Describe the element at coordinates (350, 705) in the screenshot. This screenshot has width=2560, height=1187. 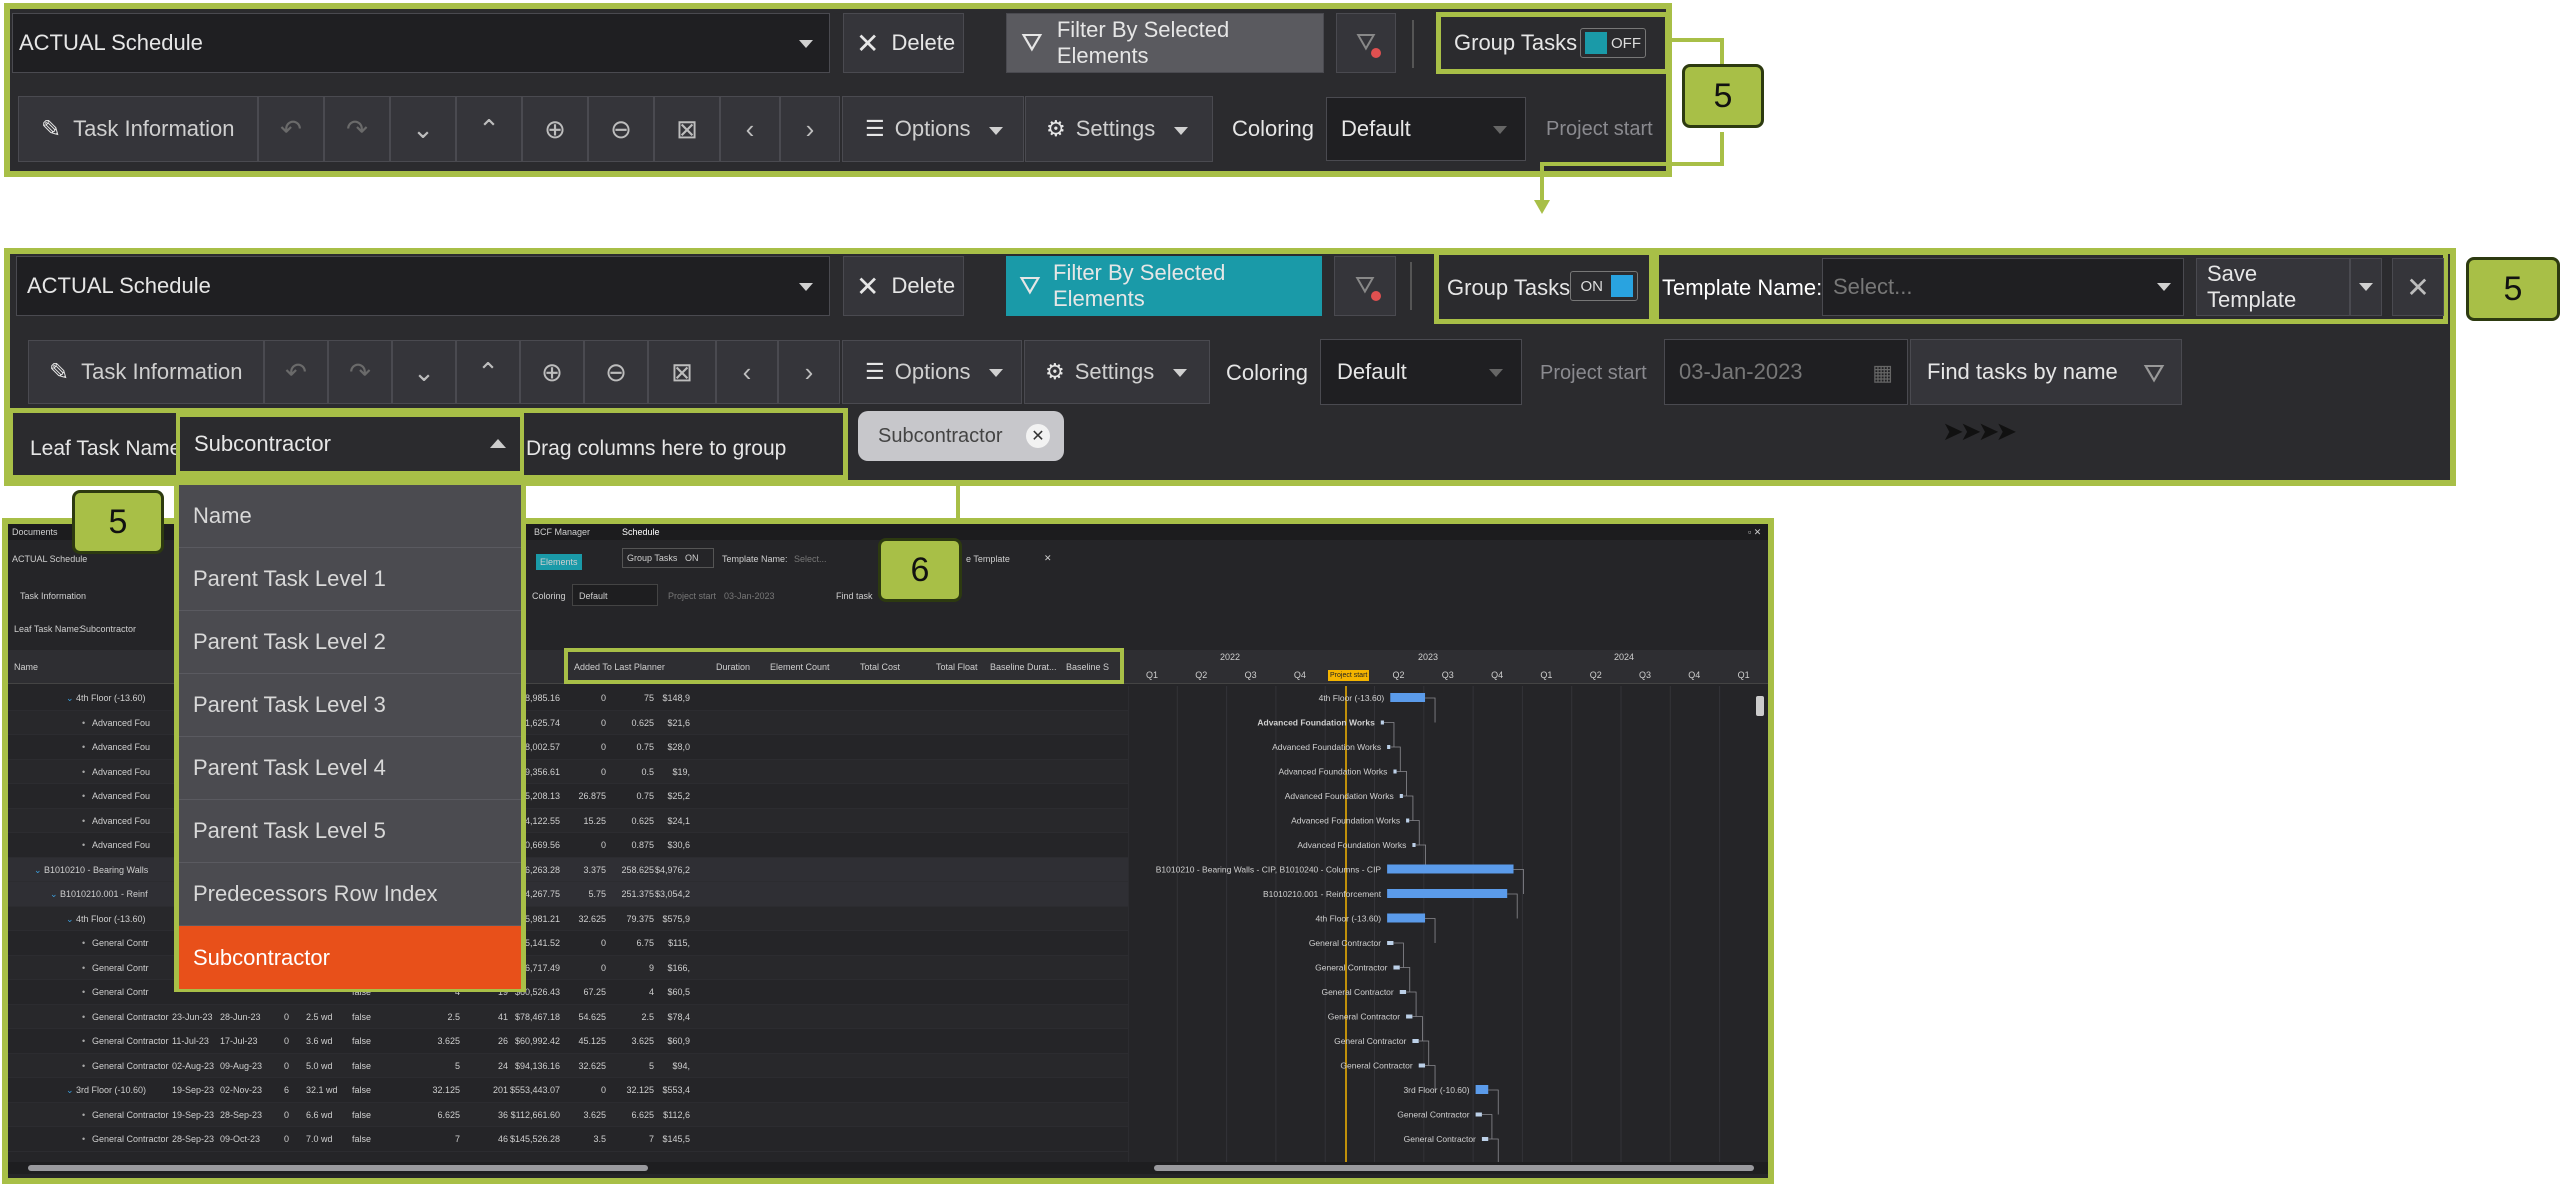
I see `dropdown-option: Parent Task Level 3` at that location.